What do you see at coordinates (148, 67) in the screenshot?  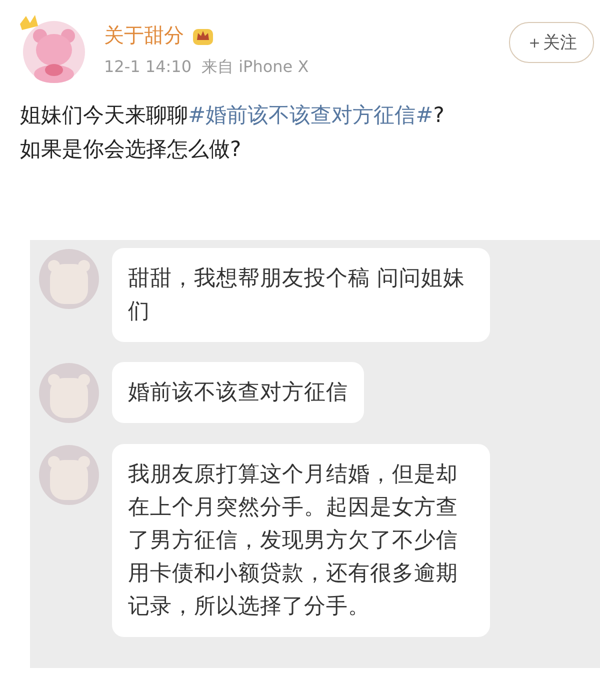 I see `post-time: 12-1 14:10` at bounding box center [148, 67].